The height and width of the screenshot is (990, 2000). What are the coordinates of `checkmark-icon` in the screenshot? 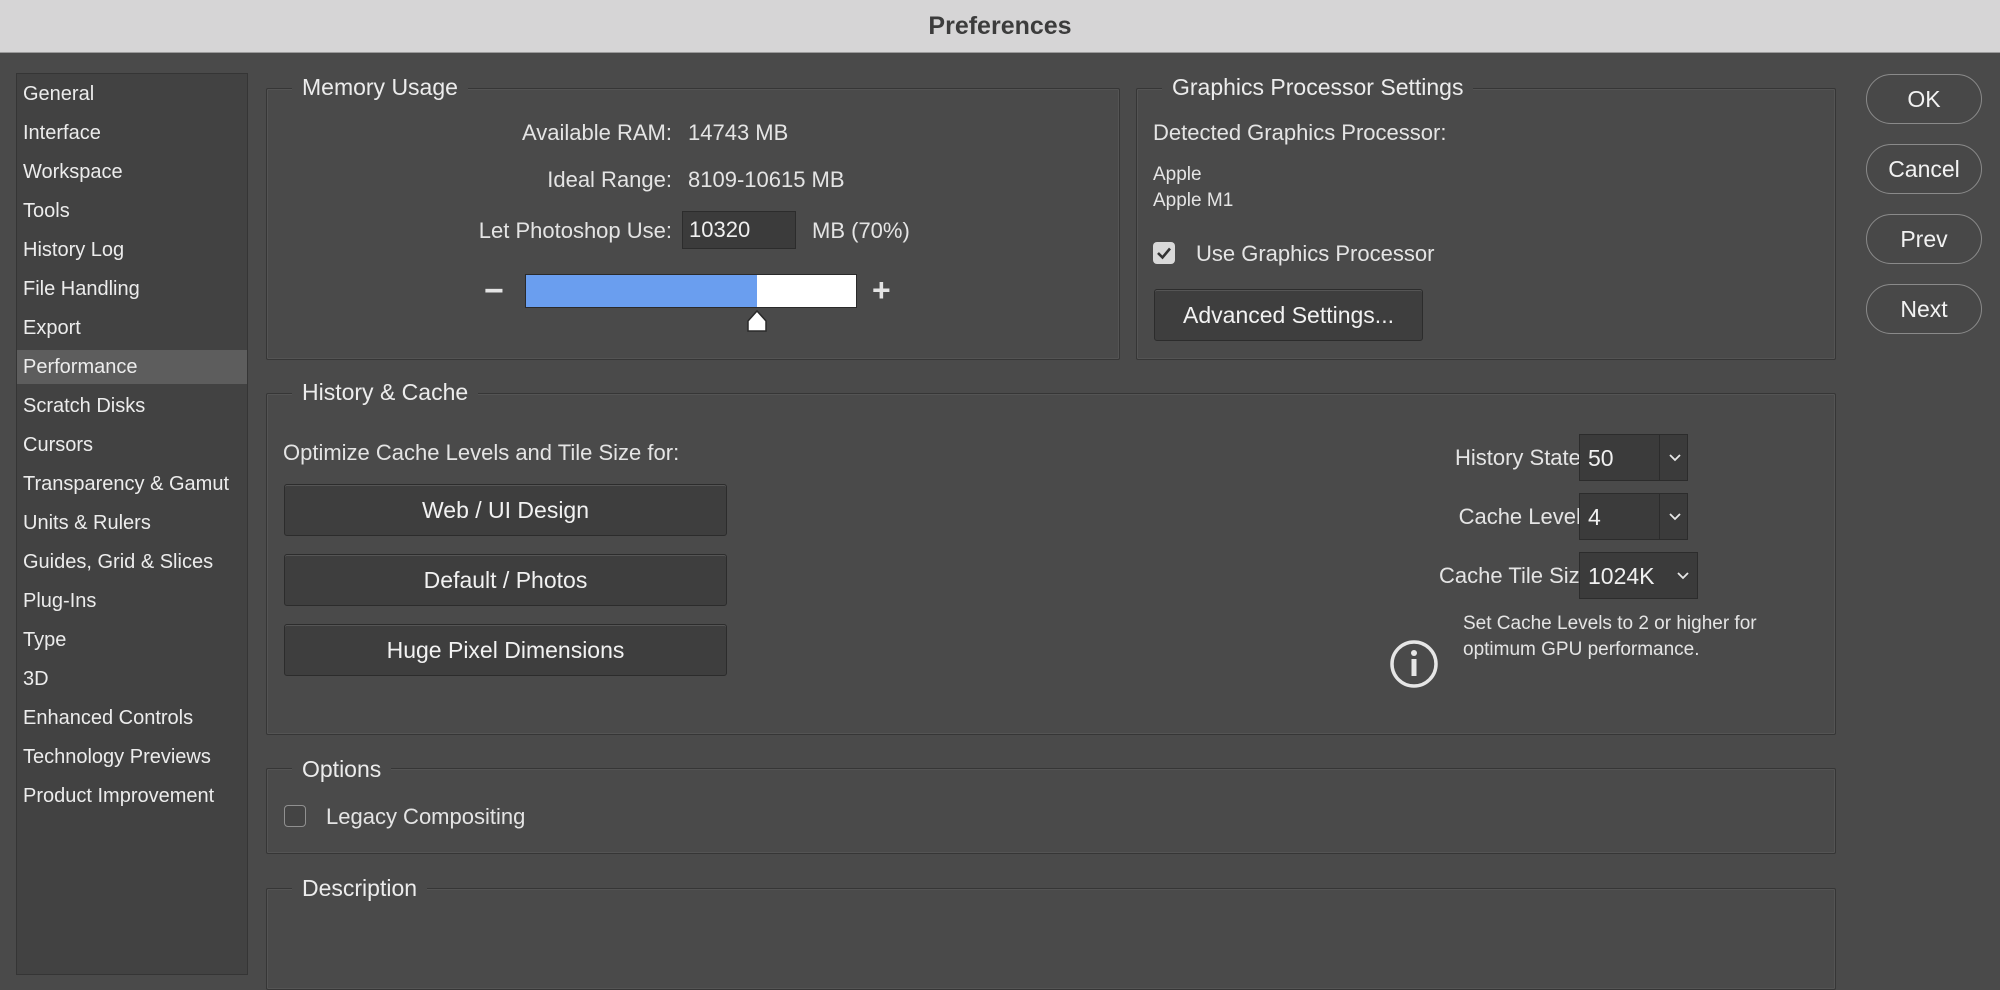 It's located at (1164, 253).